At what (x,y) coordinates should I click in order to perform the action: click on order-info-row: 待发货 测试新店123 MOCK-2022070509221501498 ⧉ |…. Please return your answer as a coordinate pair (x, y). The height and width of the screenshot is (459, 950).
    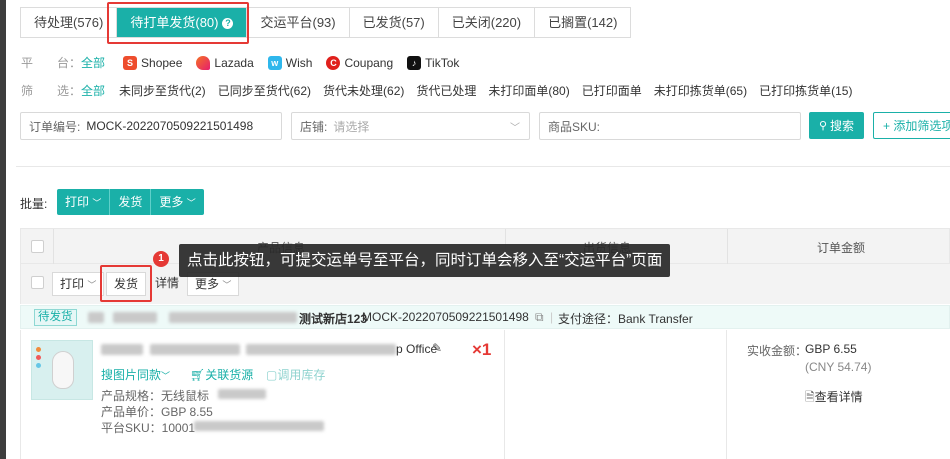
    Looking at the image, I should click on (485, 317).